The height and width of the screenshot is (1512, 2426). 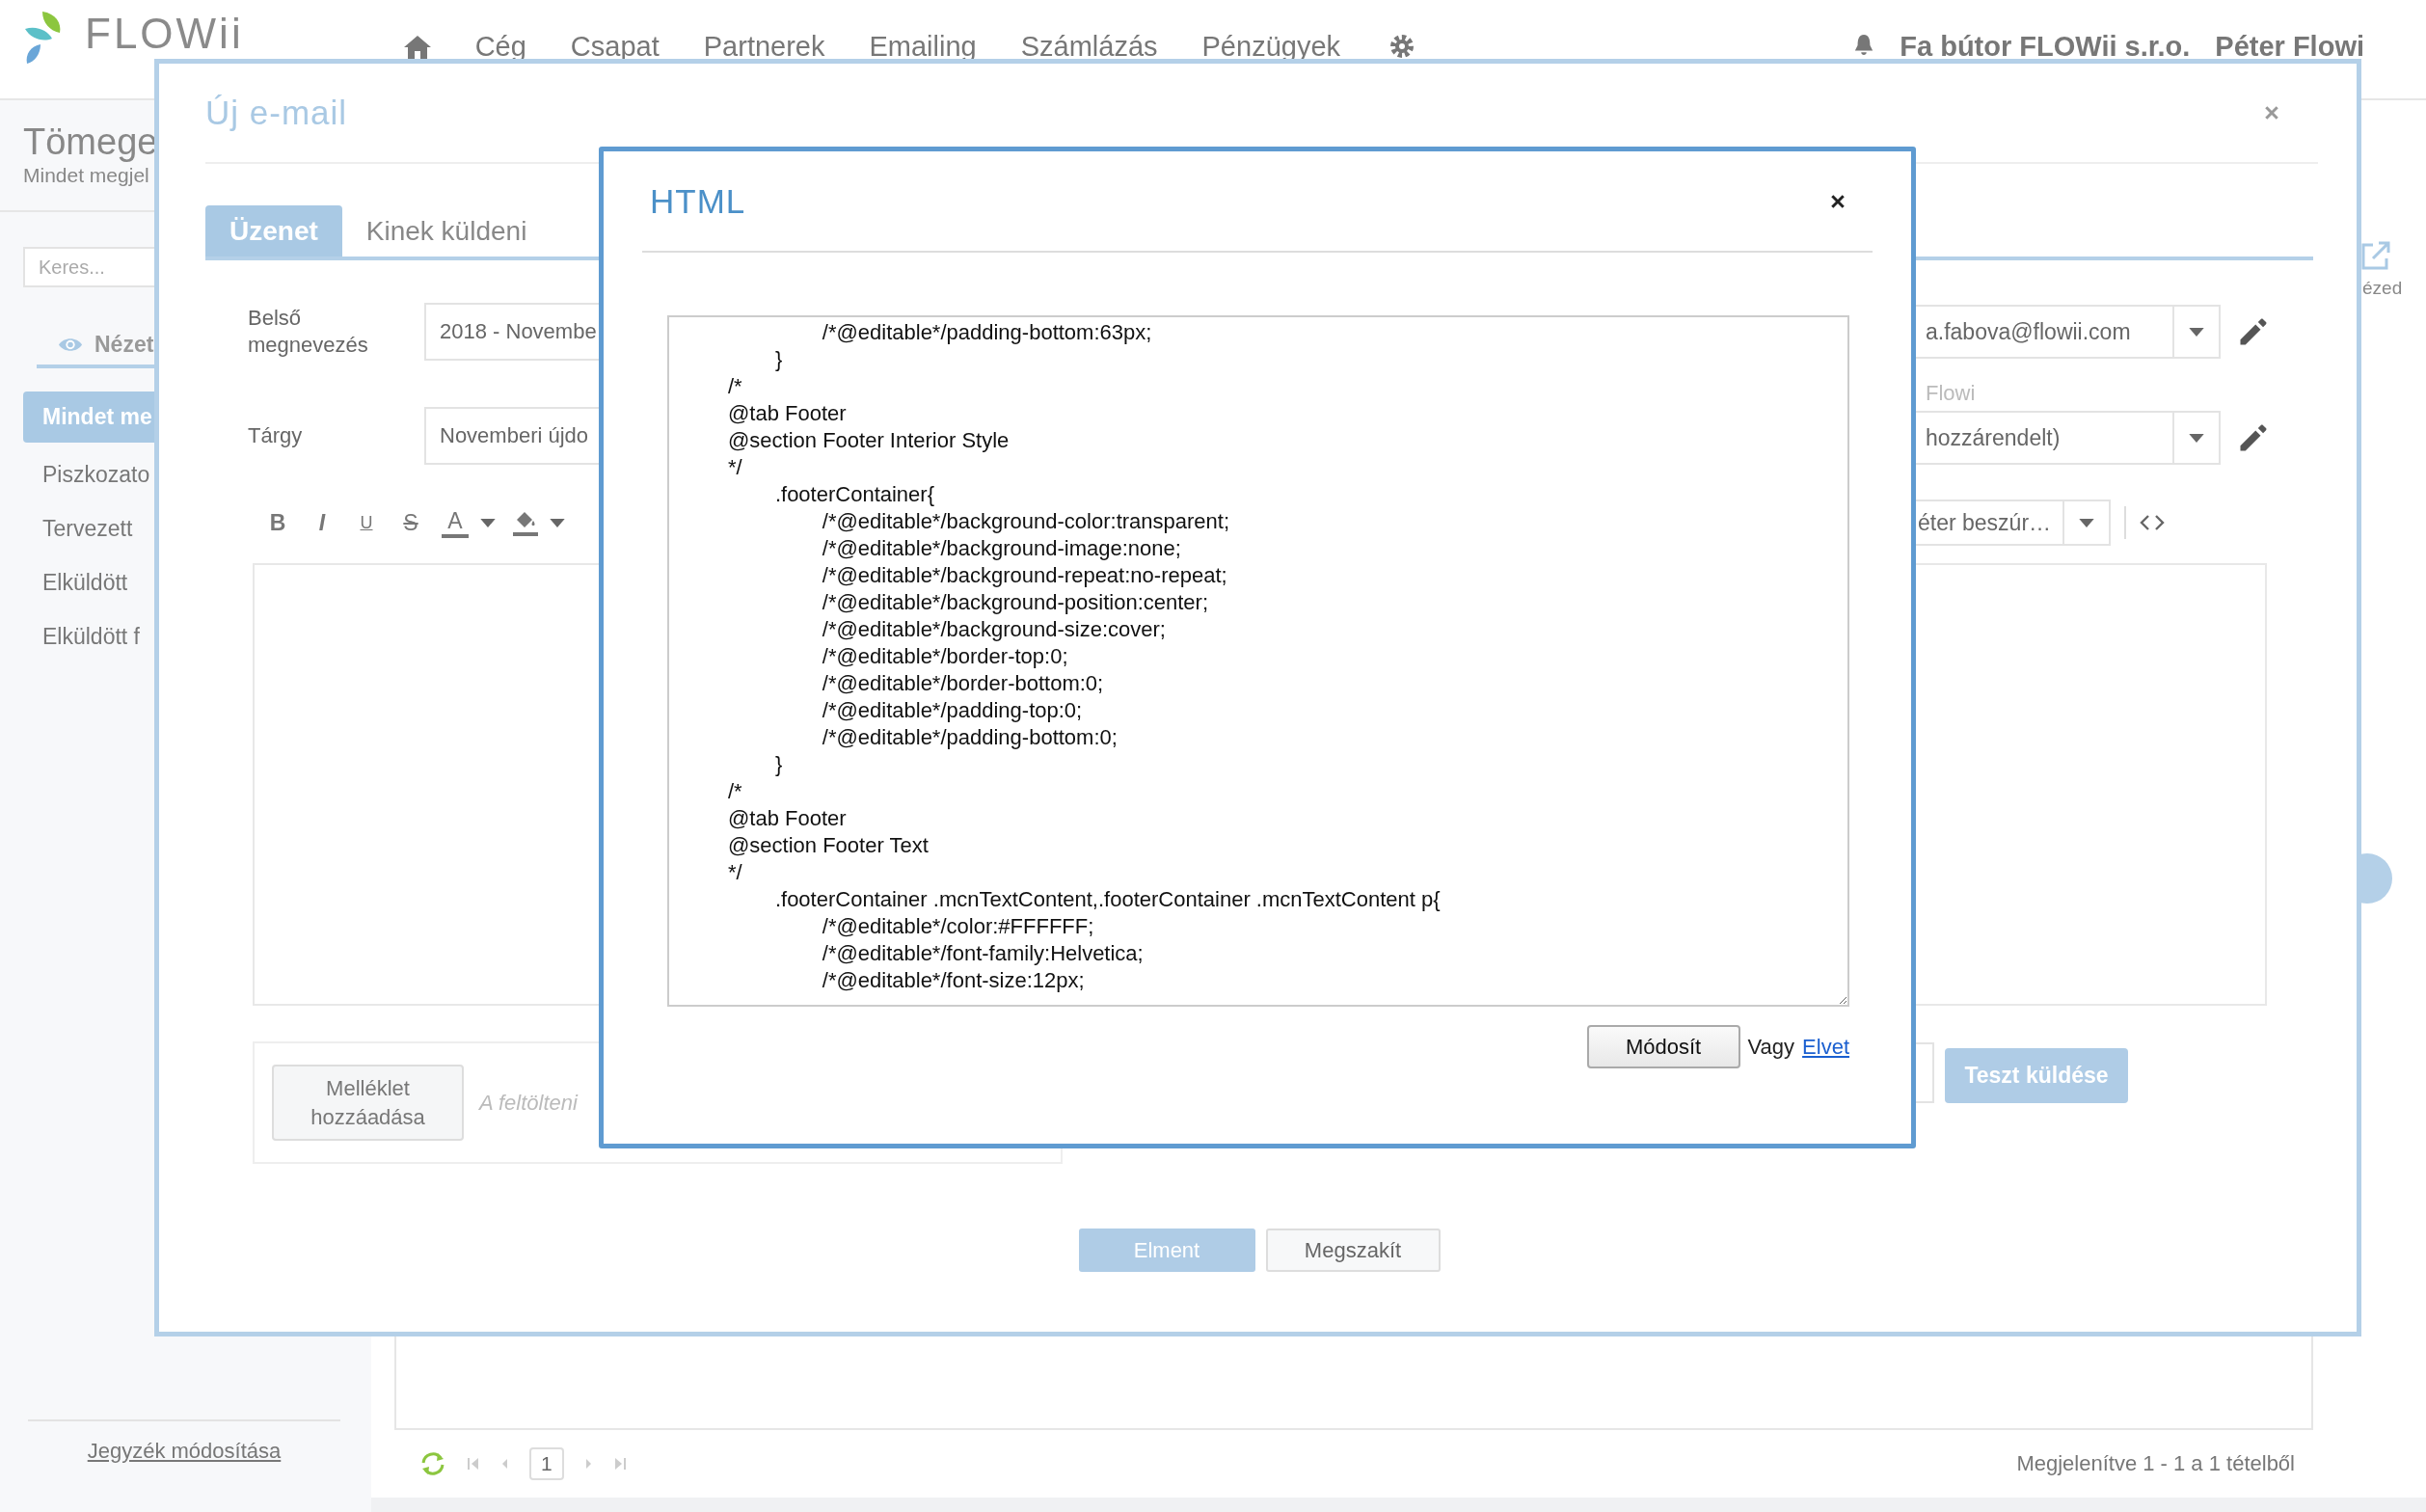 What do you see at coordinates (164, 34) in the screenshot?
I see `logo-text: FLOWii` at bounding box center [164, 34].